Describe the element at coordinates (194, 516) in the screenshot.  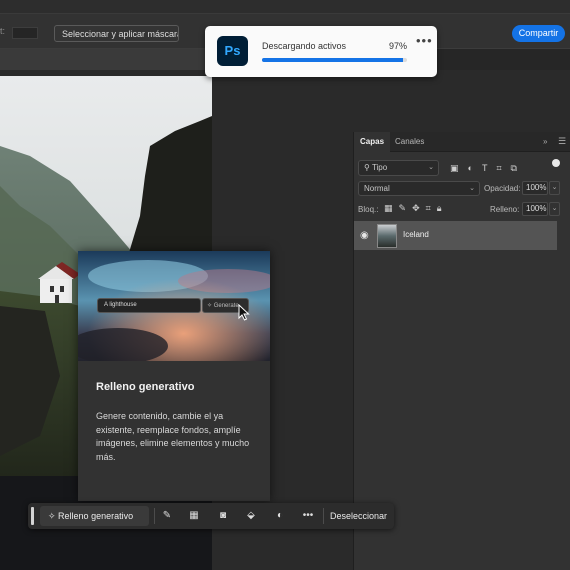
I see `transparency-icon: ▦` at that location.